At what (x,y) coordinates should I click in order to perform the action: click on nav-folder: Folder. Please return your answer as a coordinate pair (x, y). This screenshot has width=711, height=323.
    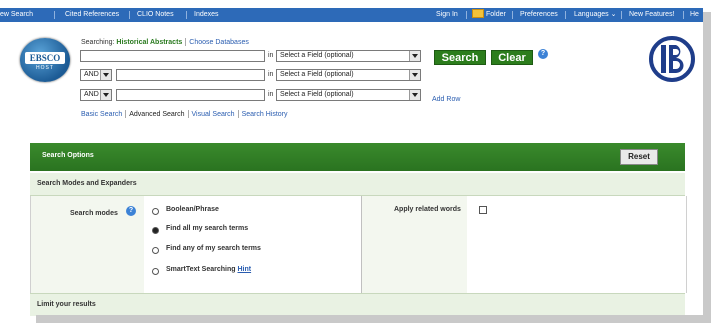
    Looking at the image, I should click on (489, 15).